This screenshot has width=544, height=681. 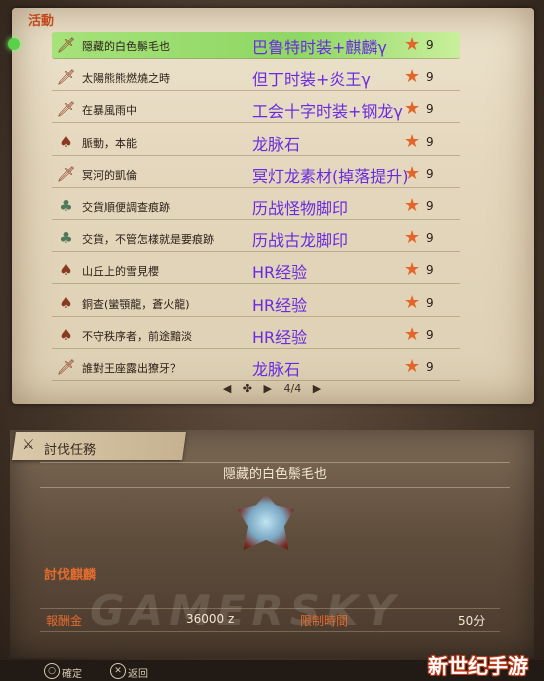 What do you see at coordinates (64, 621) in the screenshot?
I see `reward-money-label: 報酬金` at bounding box center [64, 621].